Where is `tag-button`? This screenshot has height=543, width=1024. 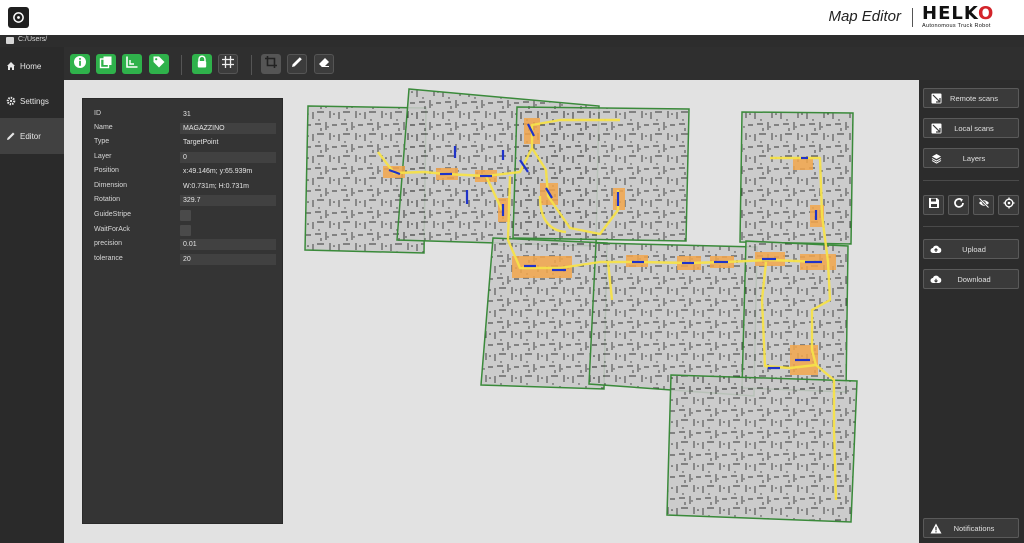 tag-button is located at coordinates (159, 64).